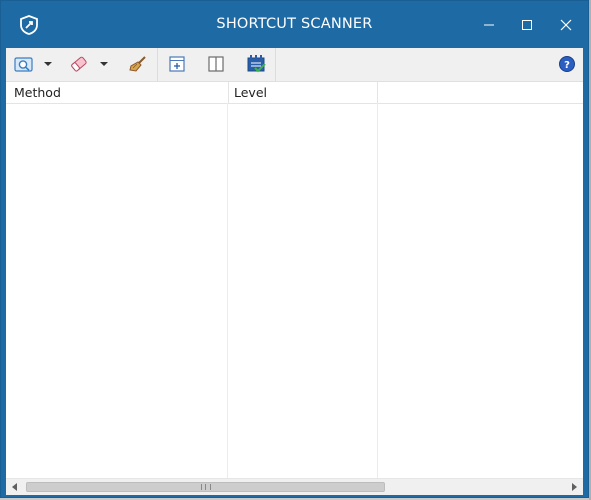  I want to click on eraser-dropdown-arrow, so click(104, 64).